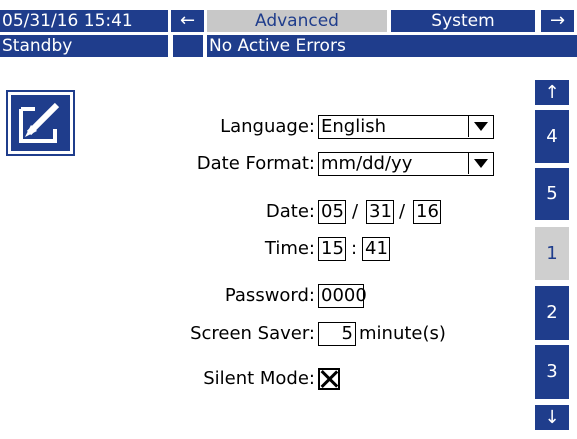 The image size is (577, 439). I want to click on language-label: Language:, so click(267, 126).